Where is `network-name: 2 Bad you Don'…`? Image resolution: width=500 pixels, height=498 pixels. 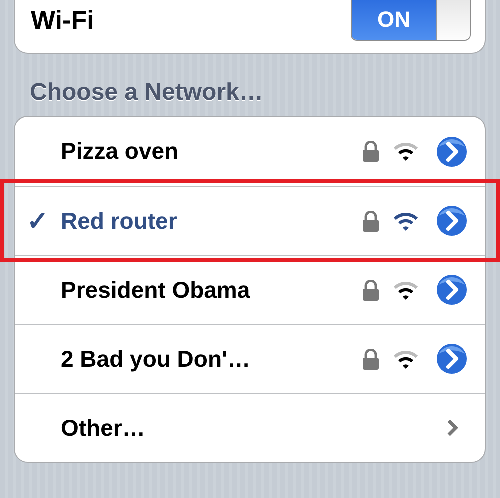
network-name: 2 Bad you Don'… is located at coordinates (155, 359).